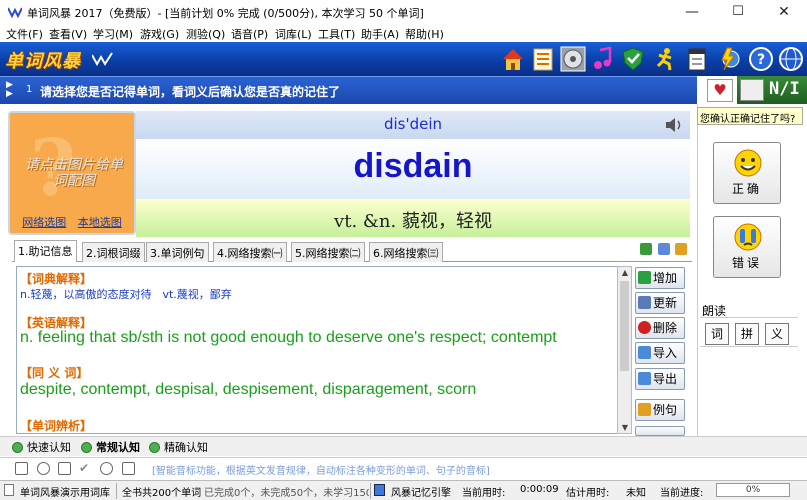 This screenshot has height=500, width=807. Describe the element at coordinates (336, 34) in the screenshot. I see `menu-tools: 工具(T)` at that location.